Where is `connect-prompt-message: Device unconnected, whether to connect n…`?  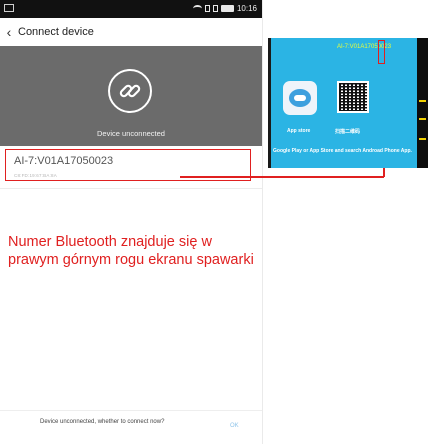 connect-prompt-message: Device unconnected, whether to connect n… is located at coordinates (102, 422).